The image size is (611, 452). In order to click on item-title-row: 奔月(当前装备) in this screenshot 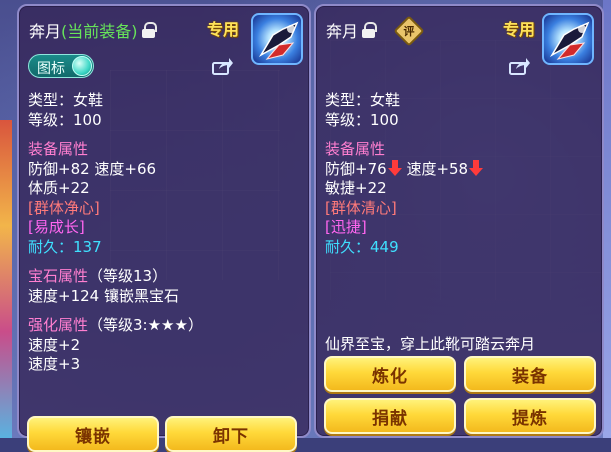, I will do `click(93, 30)`.